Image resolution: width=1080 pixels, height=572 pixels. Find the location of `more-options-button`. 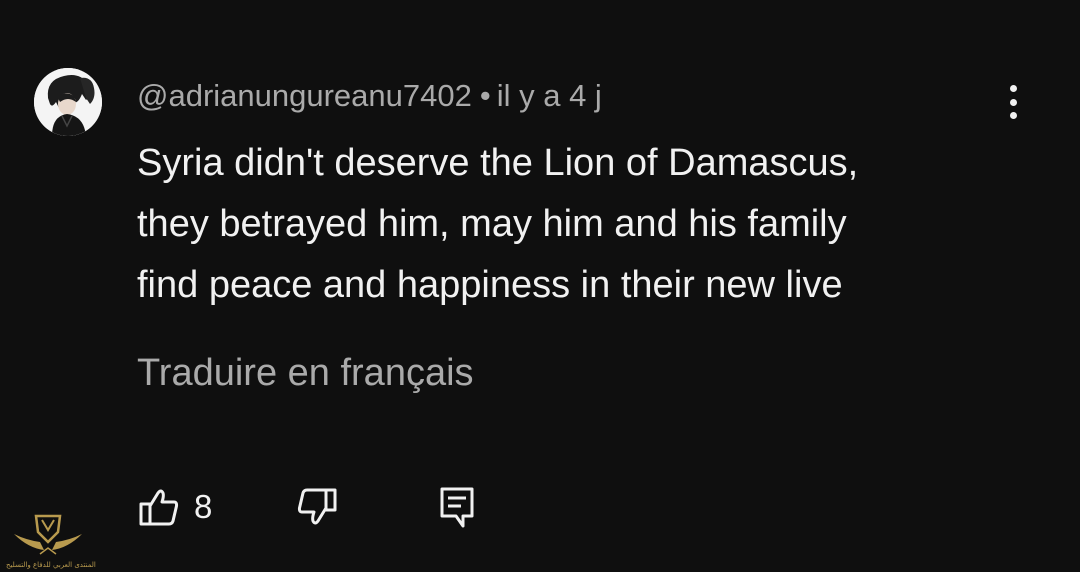

more-options-button is located at coordinates (1013, 102).